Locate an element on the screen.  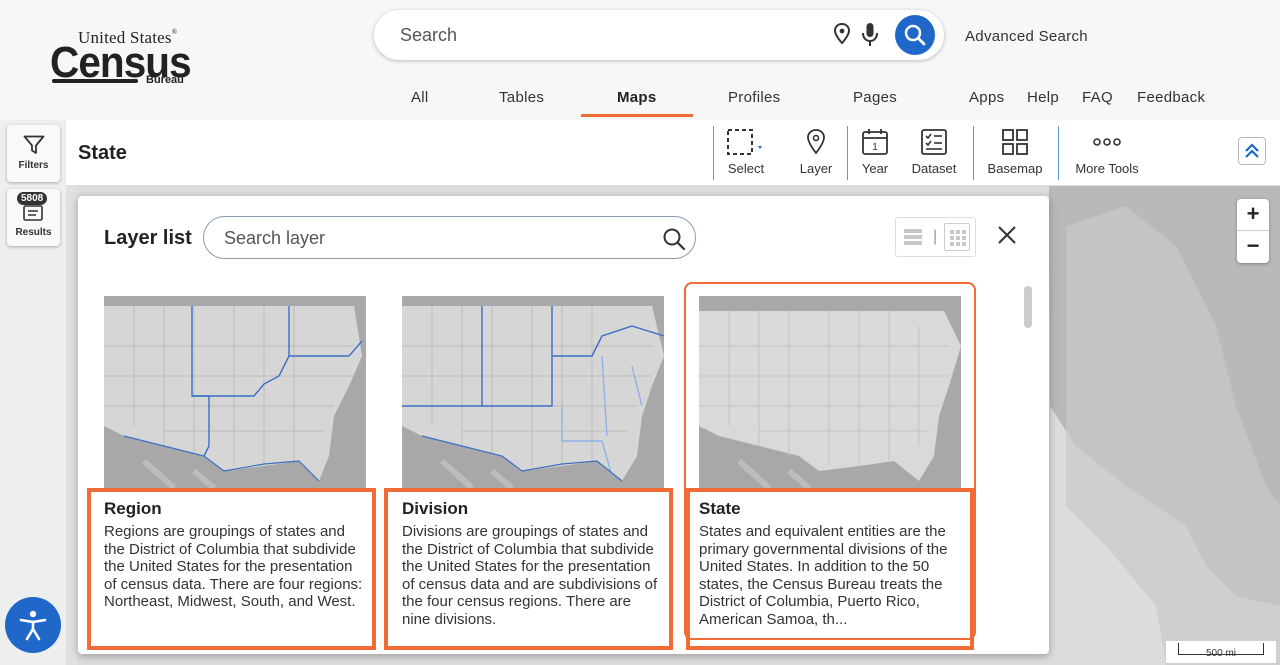
calendar-day: 1 is located at coordinates (875, 147).